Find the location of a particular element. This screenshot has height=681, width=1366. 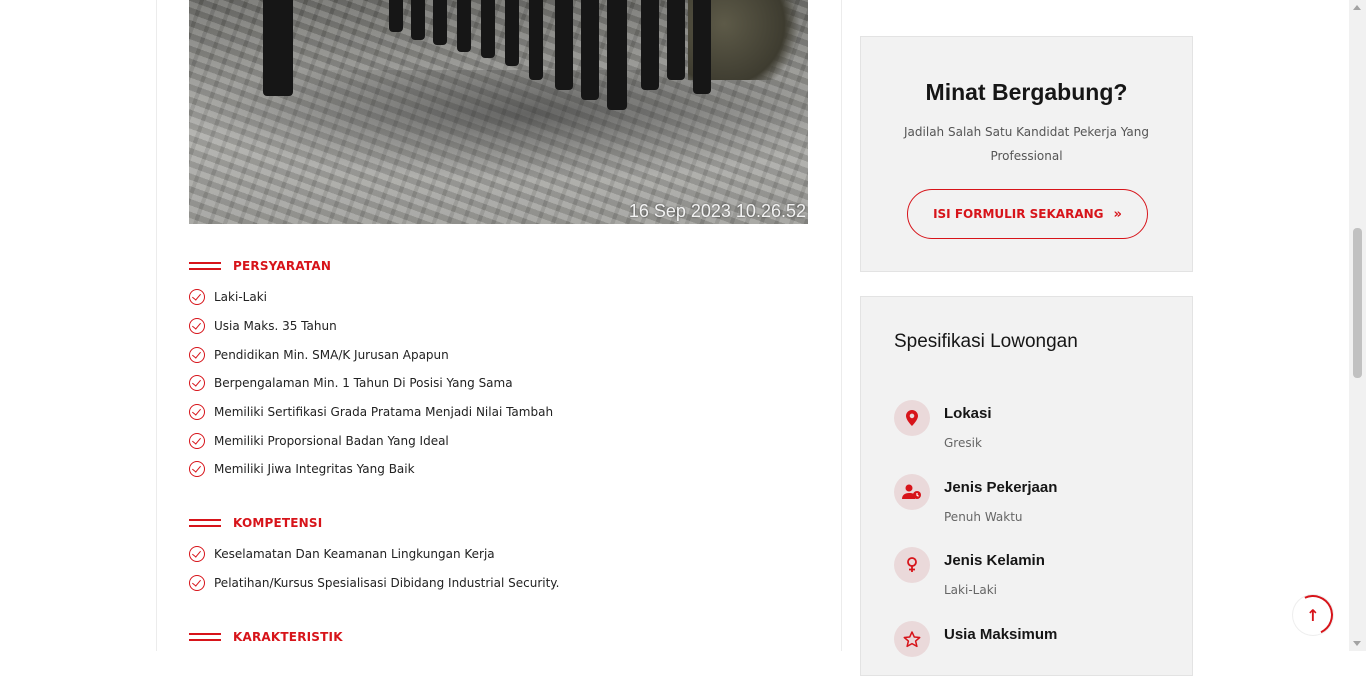

spec-title: Spesifikasi Lowongan is located at coordinates (986, 341).